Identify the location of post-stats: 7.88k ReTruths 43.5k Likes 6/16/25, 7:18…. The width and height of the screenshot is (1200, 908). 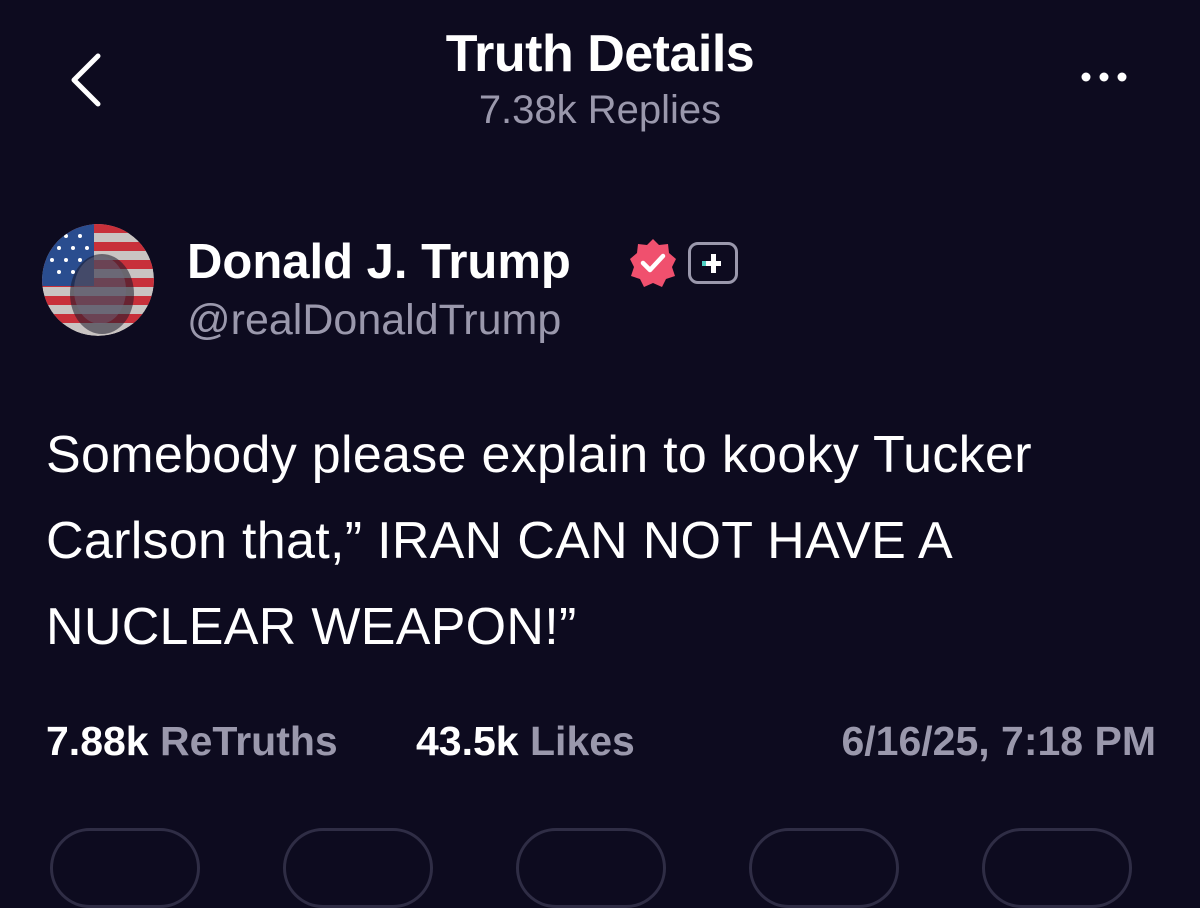
(601, 748).